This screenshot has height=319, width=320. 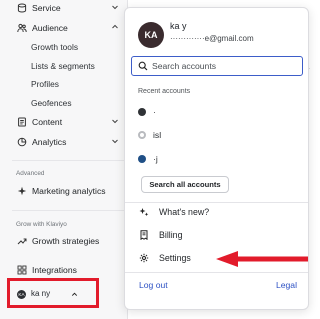 I want to click on whats-new-label: What's new?, so click(x=184, y=212).